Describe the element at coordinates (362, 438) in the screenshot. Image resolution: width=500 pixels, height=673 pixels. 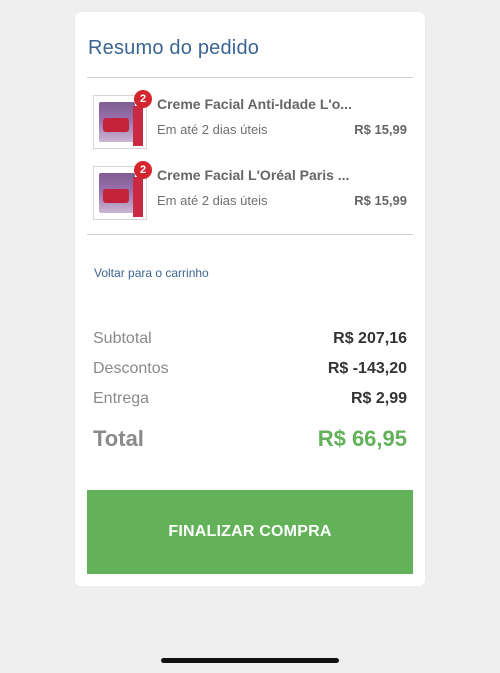
I see `total-value: R$ 66,95` at that location.